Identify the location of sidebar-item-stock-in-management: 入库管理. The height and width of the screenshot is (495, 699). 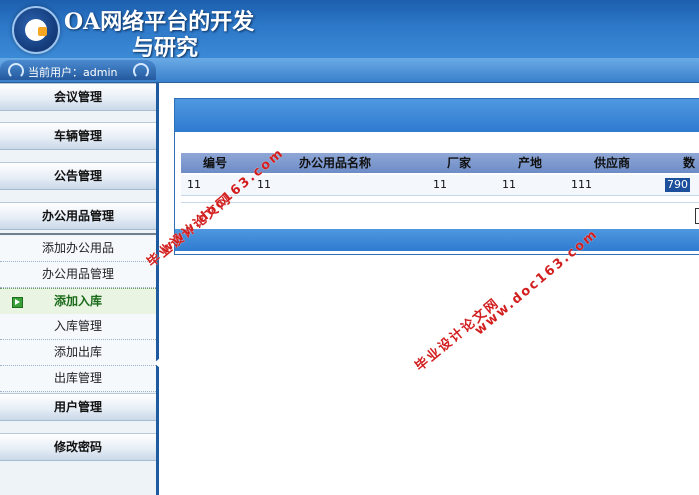
(78, 327).